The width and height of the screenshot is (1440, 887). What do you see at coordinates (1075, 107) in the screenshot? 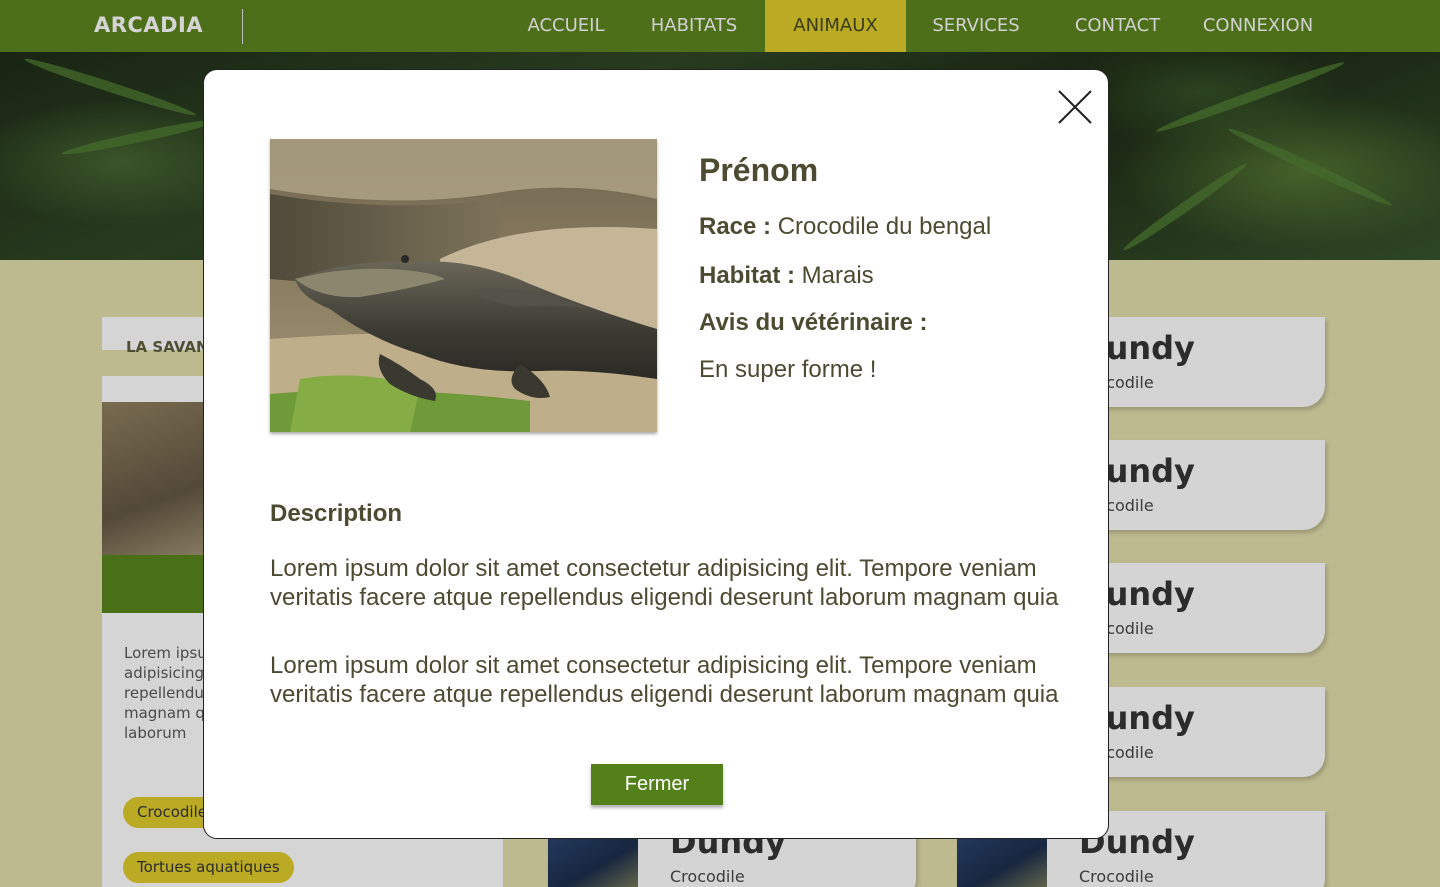
I see `close-icon` at bounding box center [1075, 107].